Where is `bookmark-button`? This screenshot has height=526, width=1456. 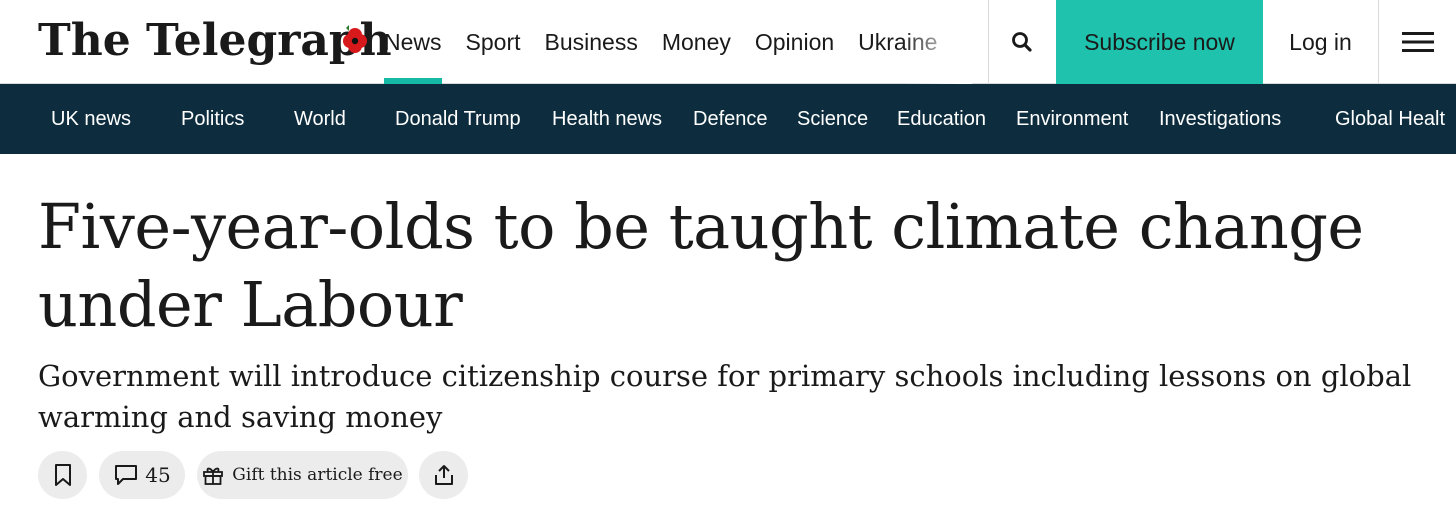 bookmark-button is located at coordinates (62, 475).